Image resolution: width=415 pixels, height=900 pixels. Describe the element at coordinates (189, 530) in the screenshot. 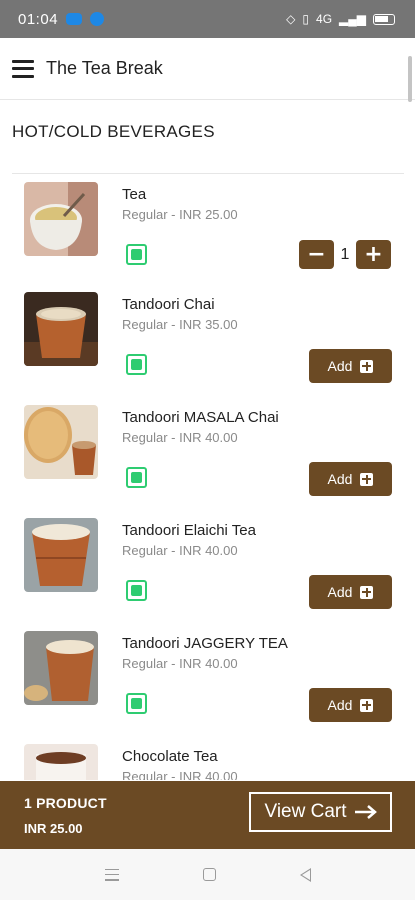

I see `product-name: Tandoori Elaichi Tea` at that location.